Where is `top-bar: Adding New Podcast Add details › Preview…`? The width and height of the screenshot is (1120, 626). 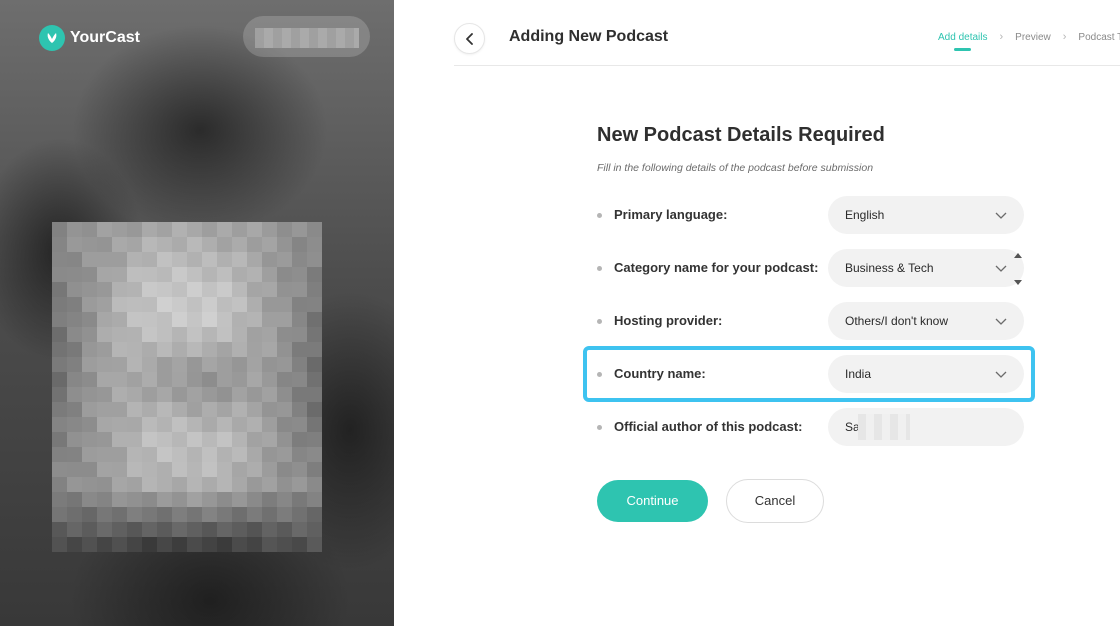 top-bar: Adding New Podcast Add details › Preview… is located at coordinates (787, 33).